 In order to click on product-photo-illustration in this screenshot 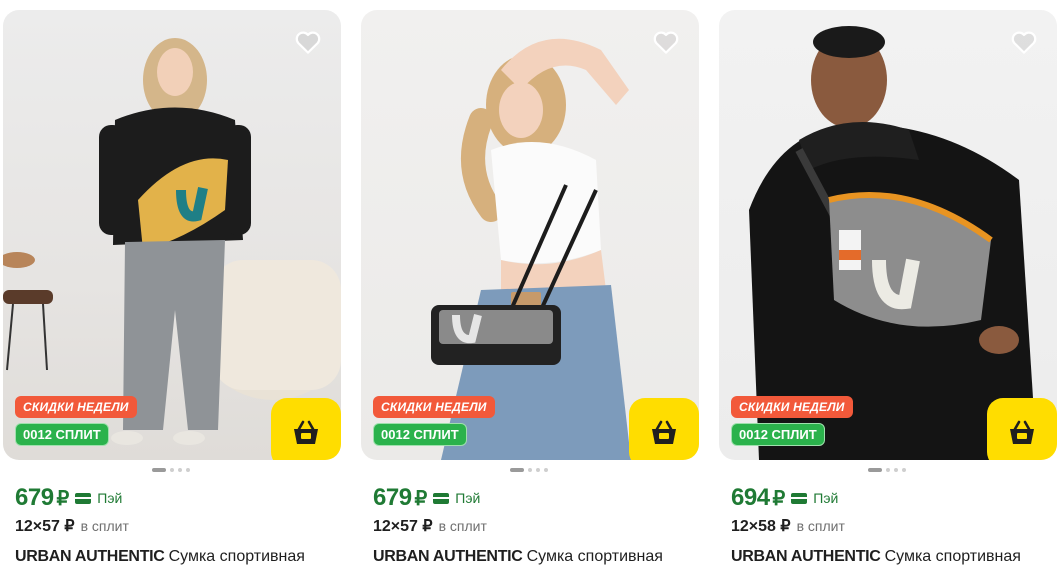, I will do `click(531, 249)`.